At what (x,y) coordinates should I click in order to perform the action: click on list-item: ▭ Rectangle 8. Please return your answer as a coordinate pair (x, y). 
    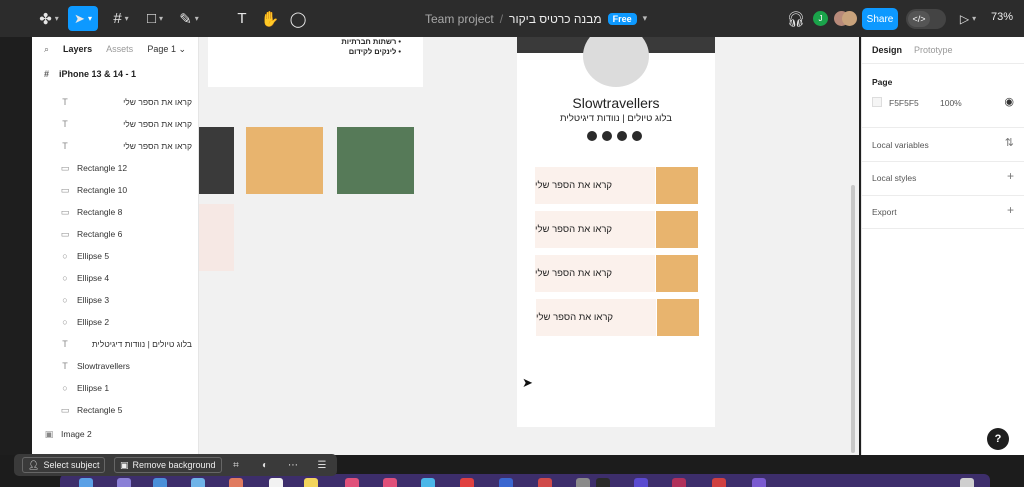
    Looking at the image, I should click on (115, 212).